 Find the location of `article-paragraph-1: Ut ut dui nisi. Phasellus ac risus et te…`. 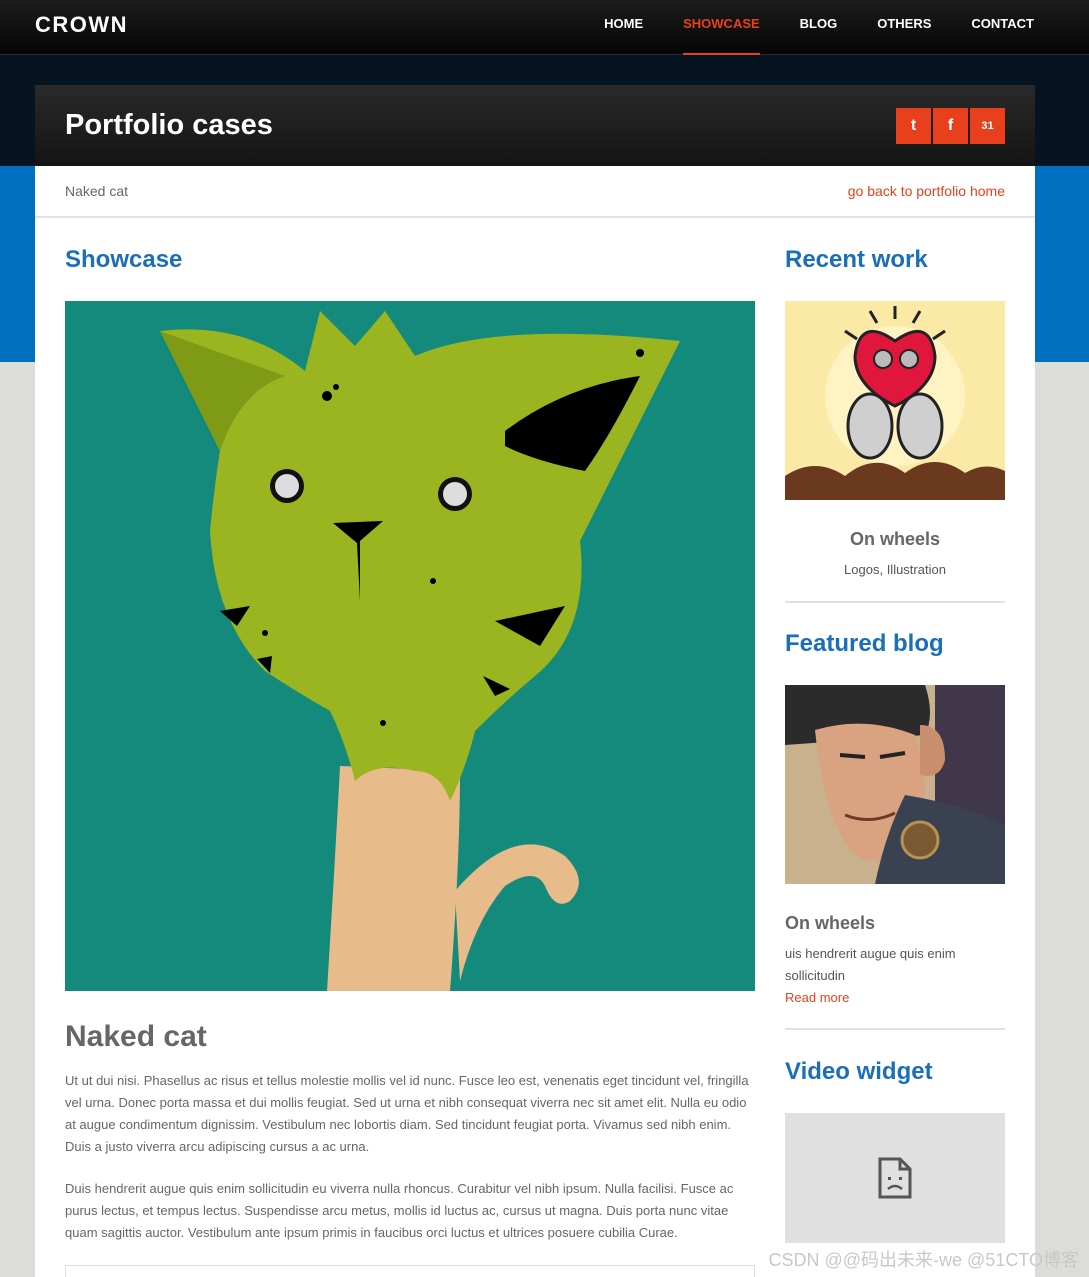

article-paragraph-1: Ut ut dui nisi. Phasellus ac risus et te… is located at coordinates (407, 1113).